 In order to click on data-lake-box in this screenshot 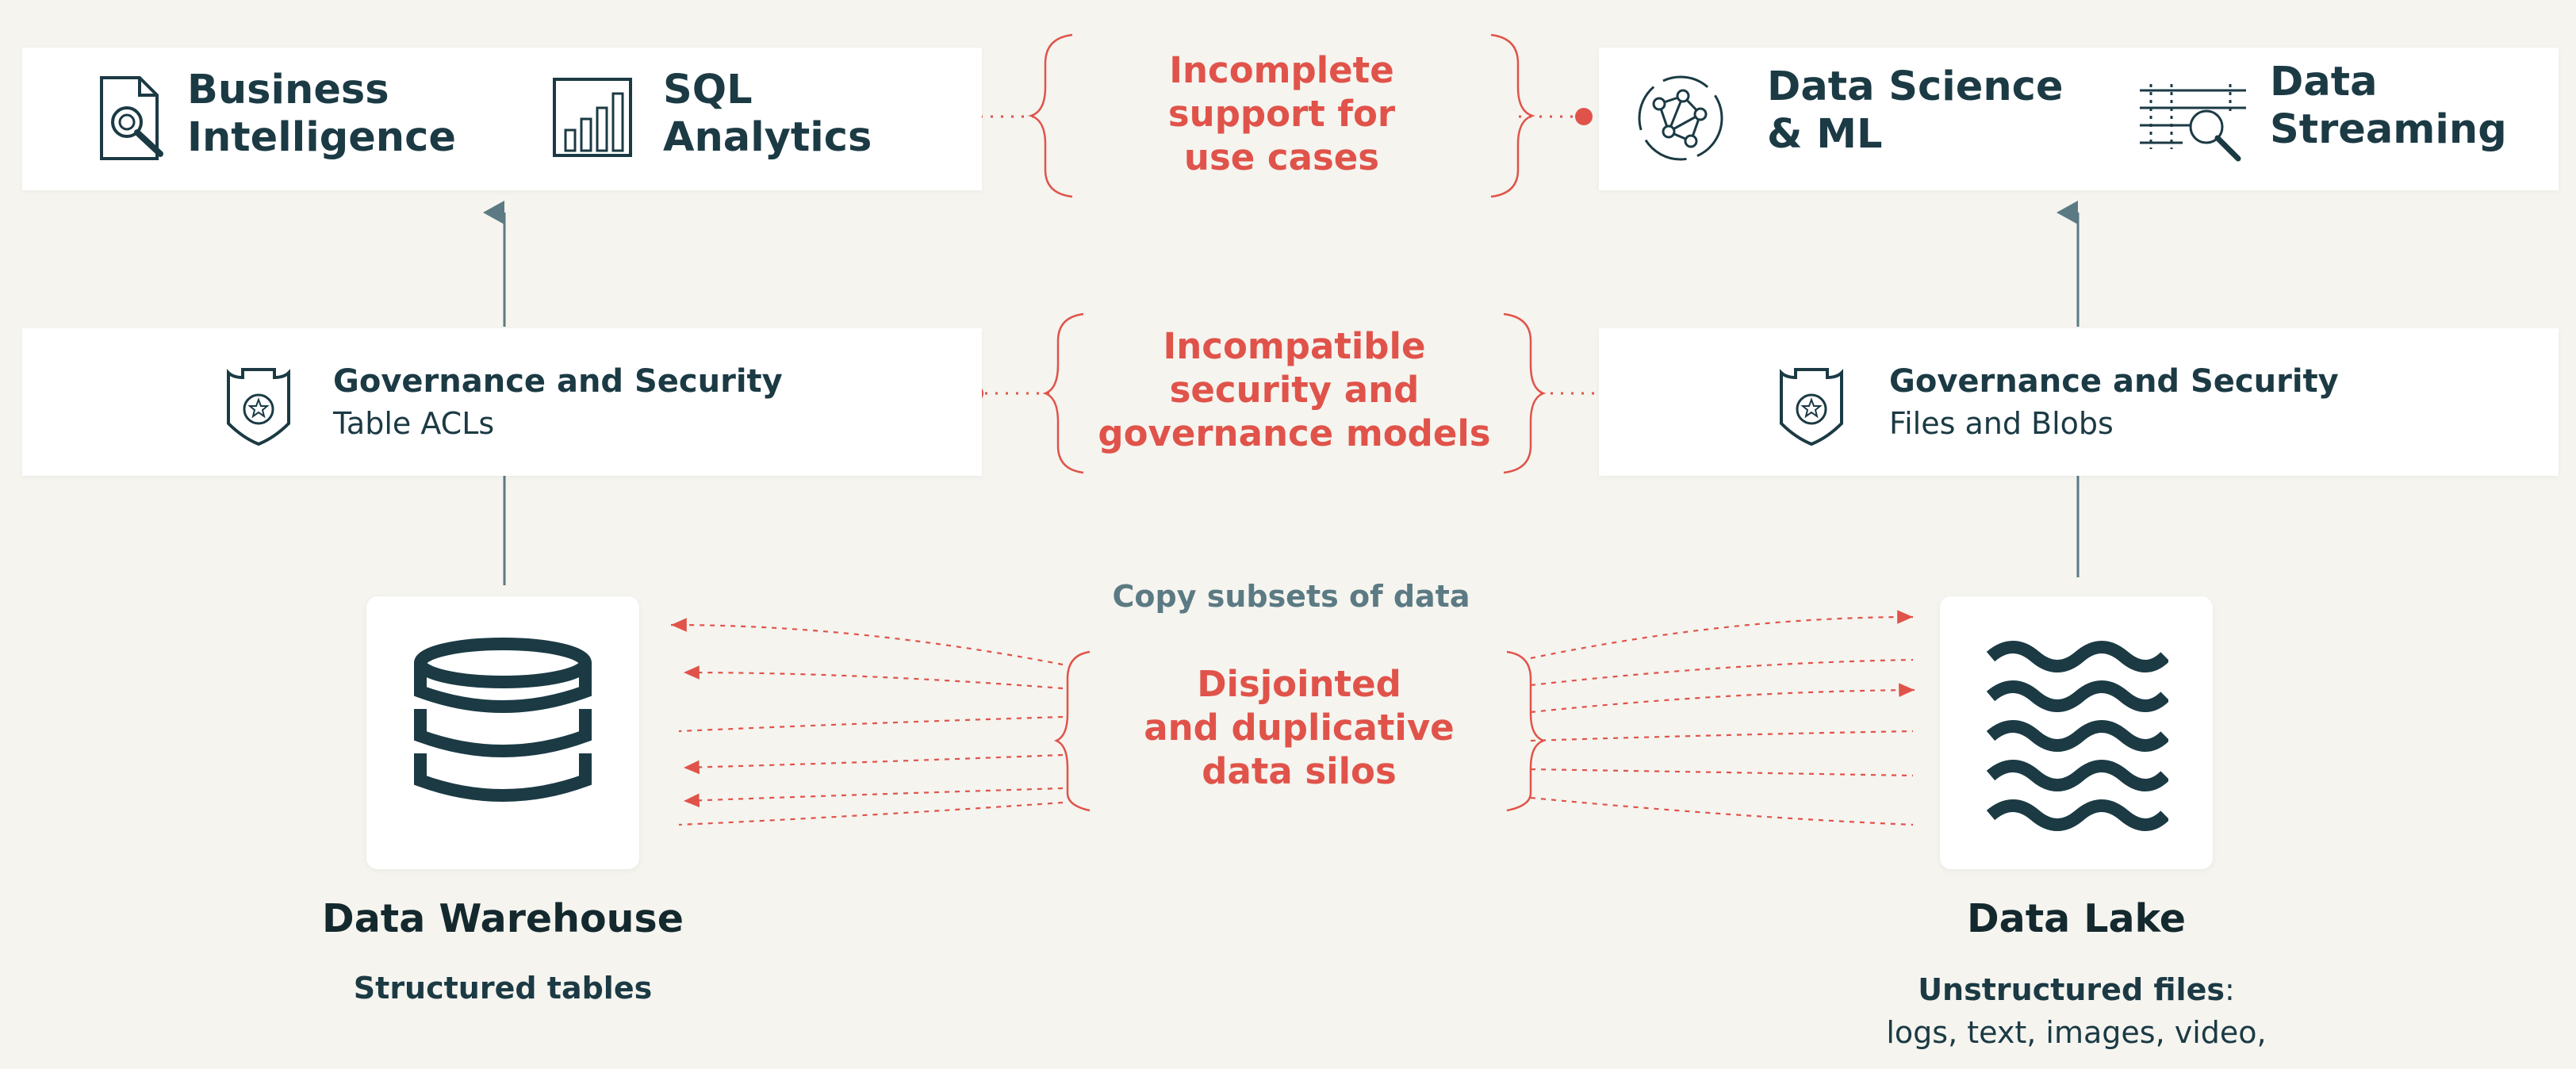, I will do `click(2076, 732)`.